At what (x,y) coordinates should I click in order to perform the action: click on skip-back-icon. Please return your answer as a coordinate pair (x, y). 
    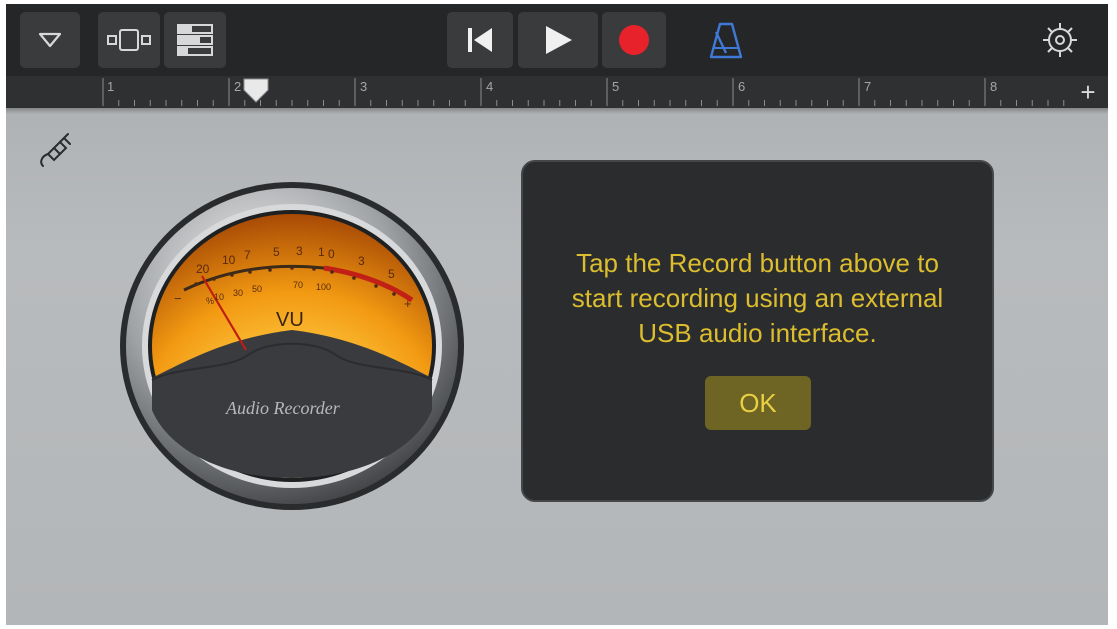
    Looking at the image, I should click on (480, 40).